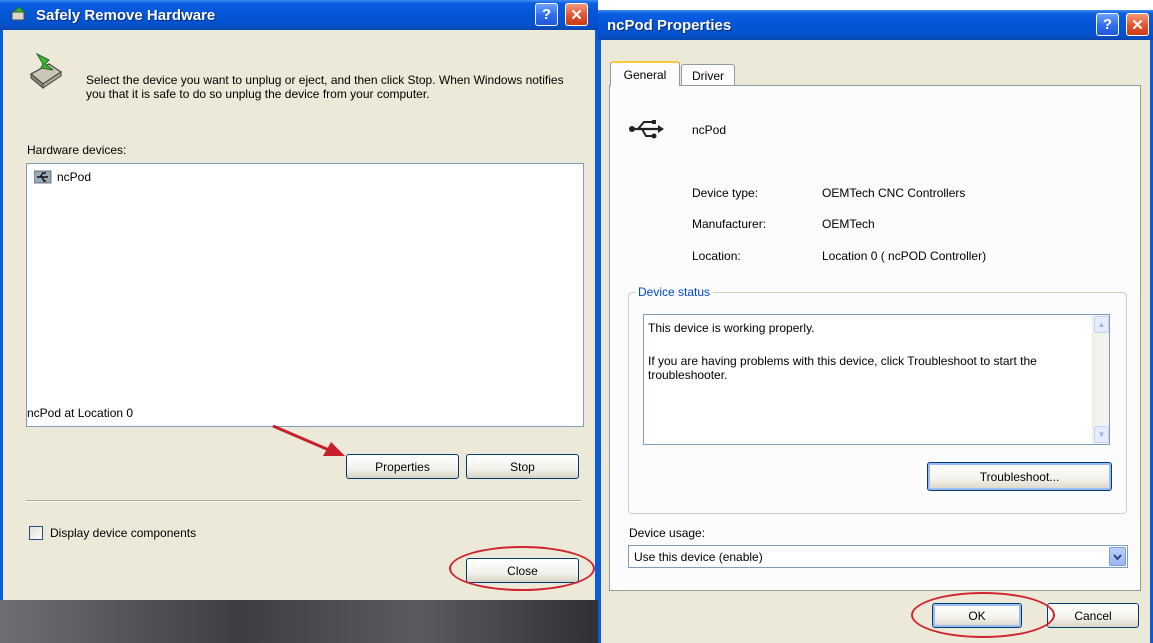 The width and height of the screenshot is (1153, 643). What do you see at coordinates (1101, 434) in the screenshot?
I see `scroll-down-icon: ▼` at bounding box center [1101, 434].